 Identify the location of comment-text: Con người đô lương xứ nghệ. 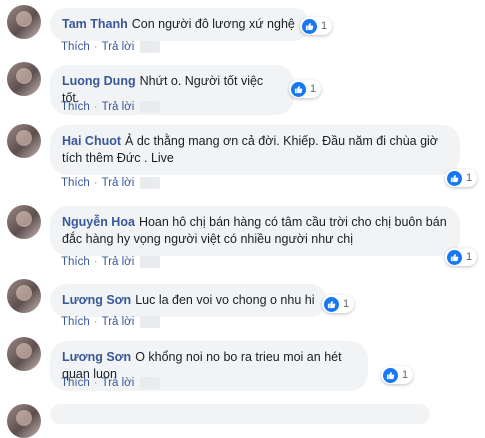
(213, 24).